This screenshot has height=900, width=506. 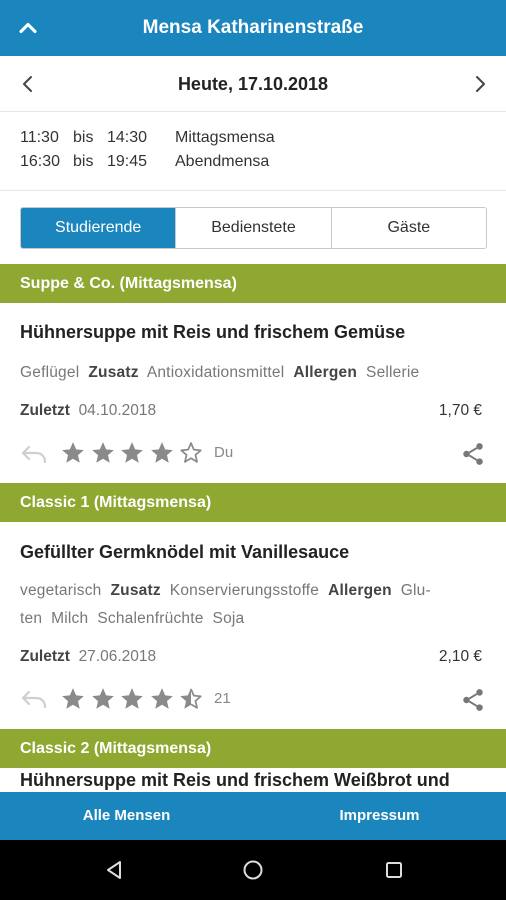 What do you see at coordinates (253, 283) in the screenshot?
I see `section-header: Suppe & Co. (Mittagsmensa)` at bounding box center [253, 283].